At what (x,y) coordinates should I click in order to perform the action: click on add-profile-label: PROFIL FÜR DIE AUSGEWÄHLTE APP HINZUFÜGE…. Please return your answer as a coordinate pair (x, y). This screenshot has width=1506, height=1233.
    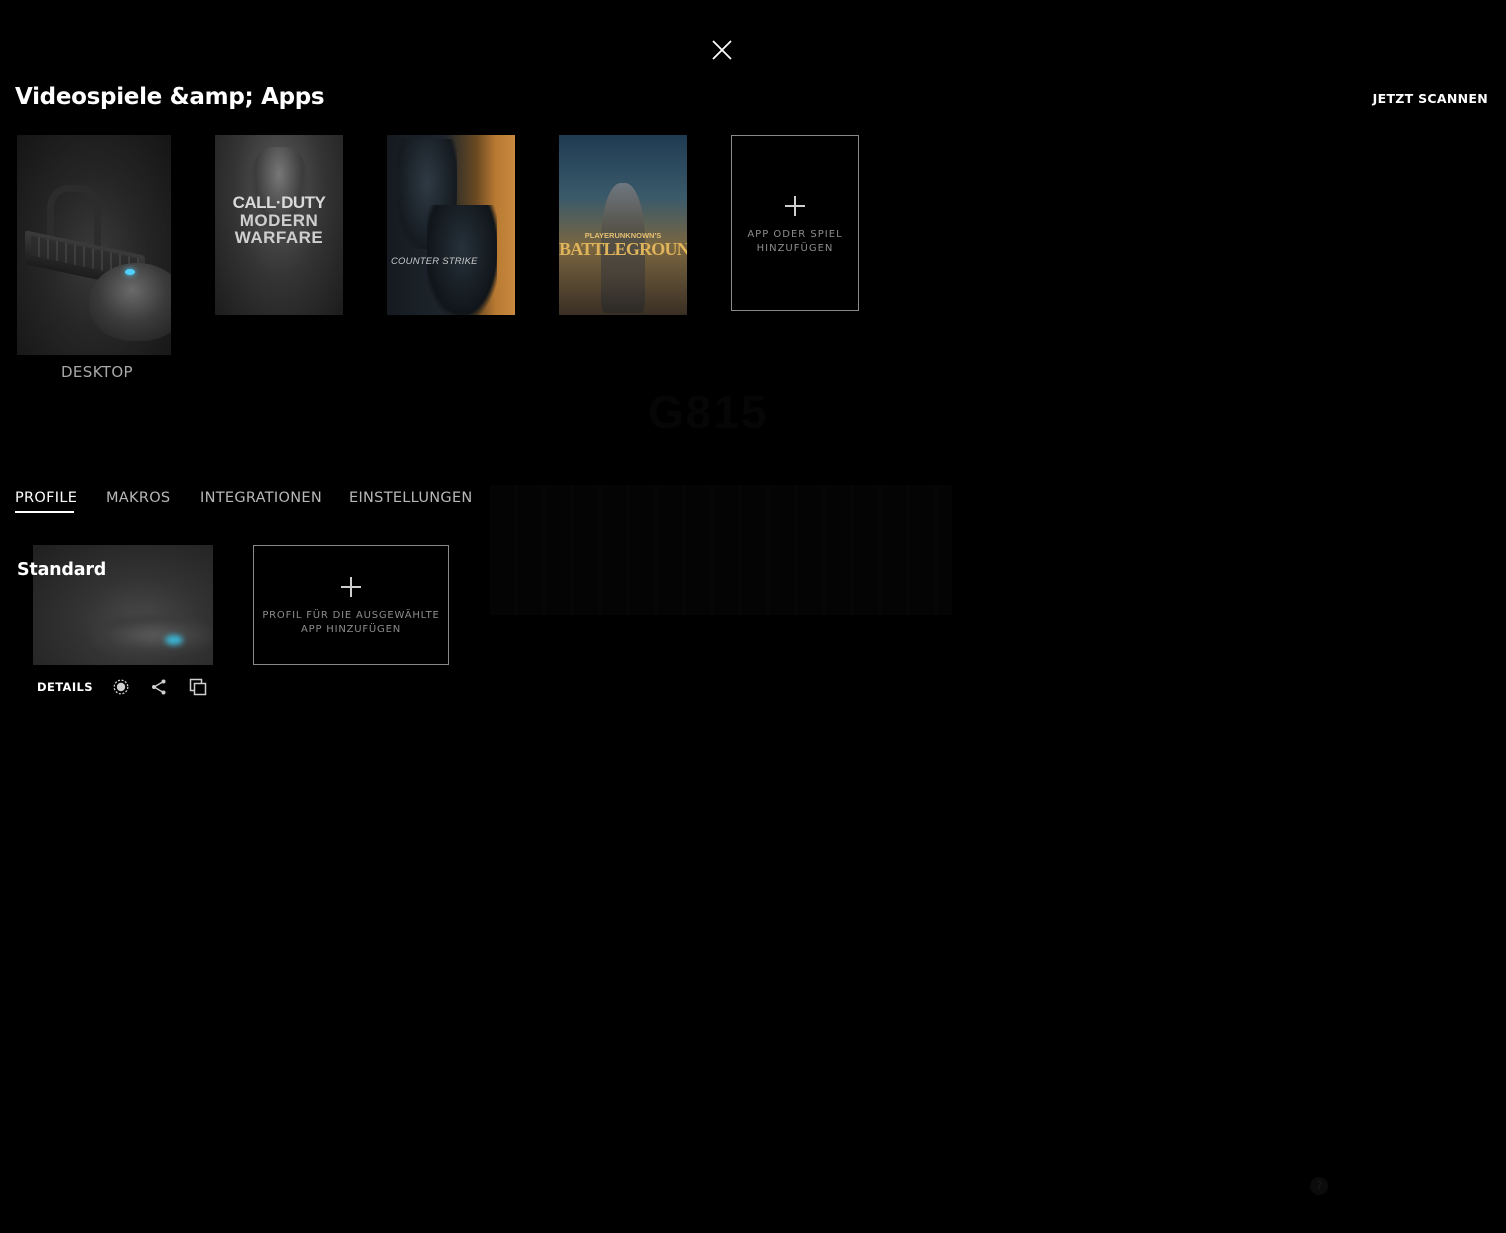
    Looking at the image, I should click on (351, 622).